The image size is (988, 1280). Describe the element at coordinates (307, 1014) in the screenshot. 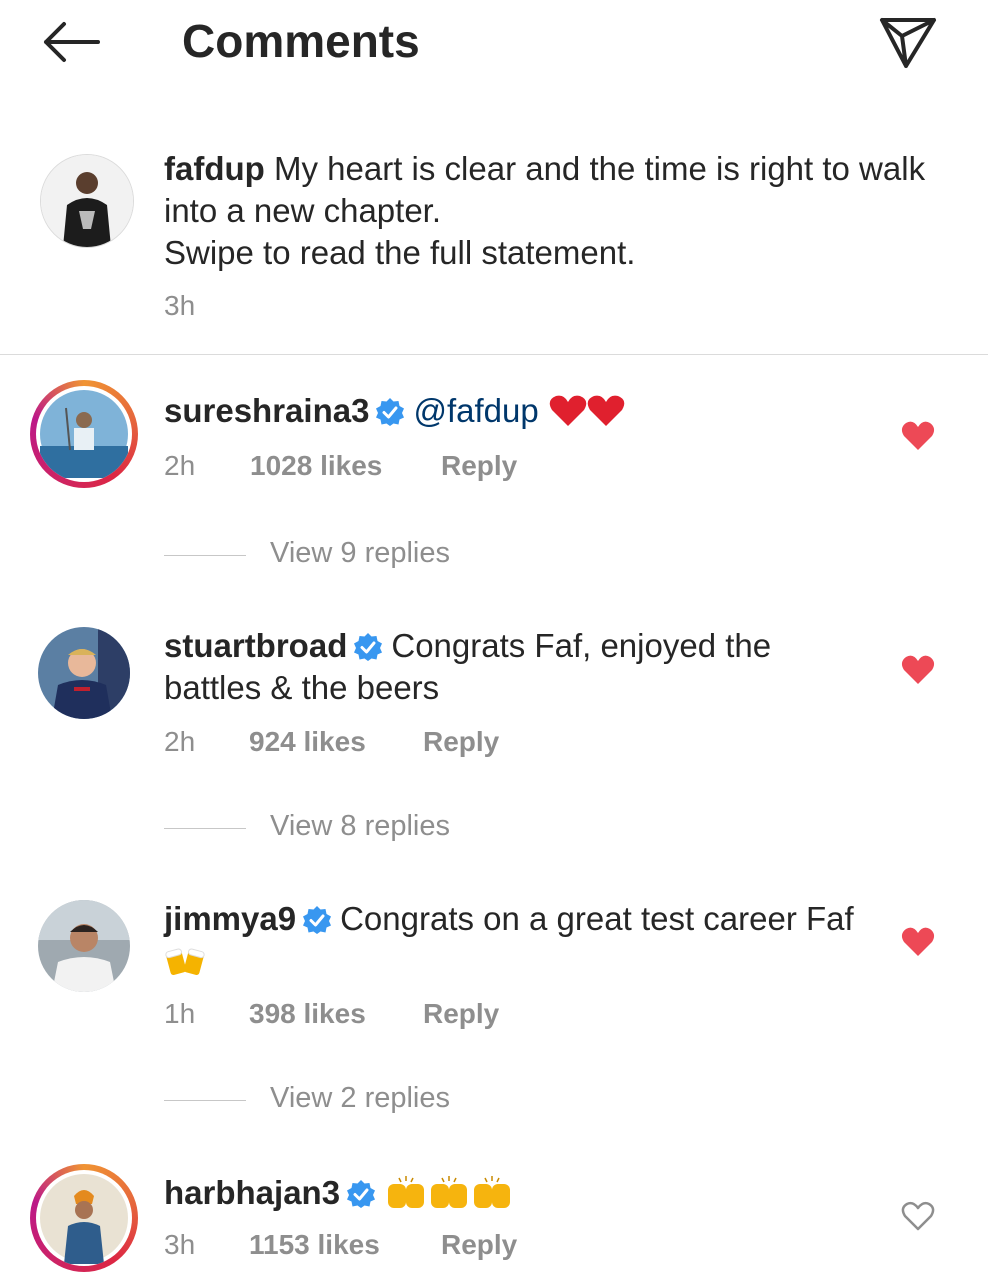

I see `comment-likes: 398 likes` at that location.